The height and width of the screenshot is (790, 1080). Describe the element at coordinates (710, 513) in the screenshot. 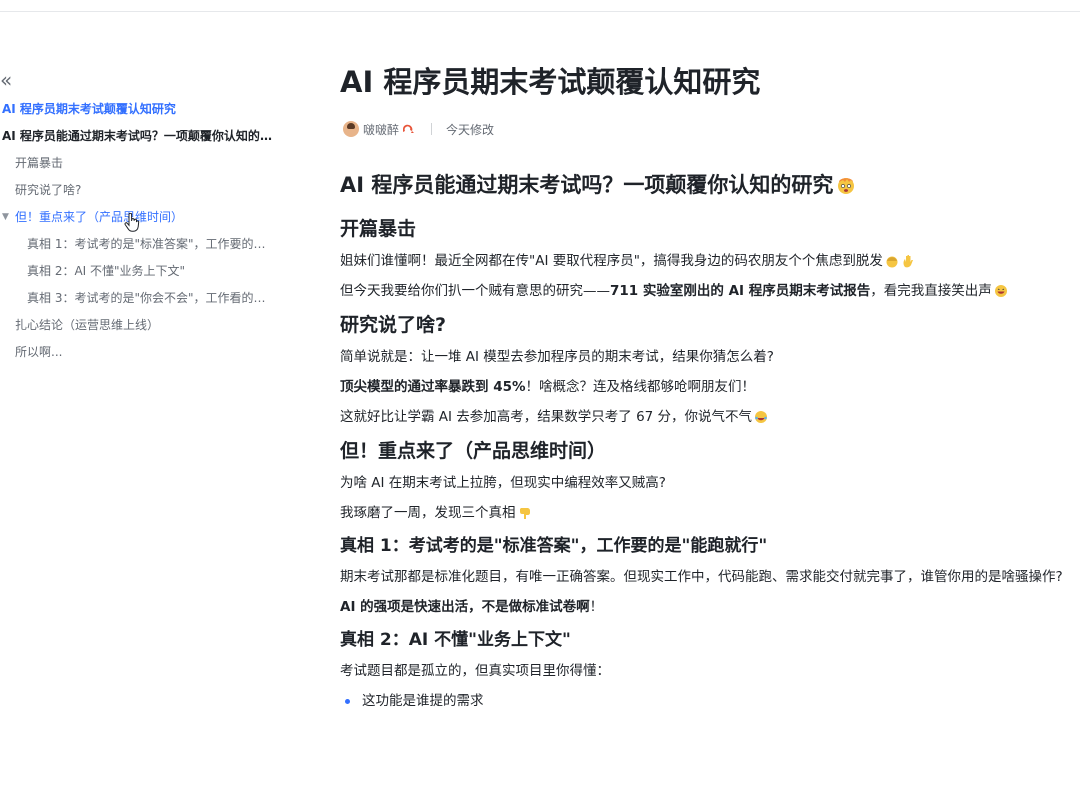

I see `paragraph: 我琢磨了一周，发现三个真相` at that location.